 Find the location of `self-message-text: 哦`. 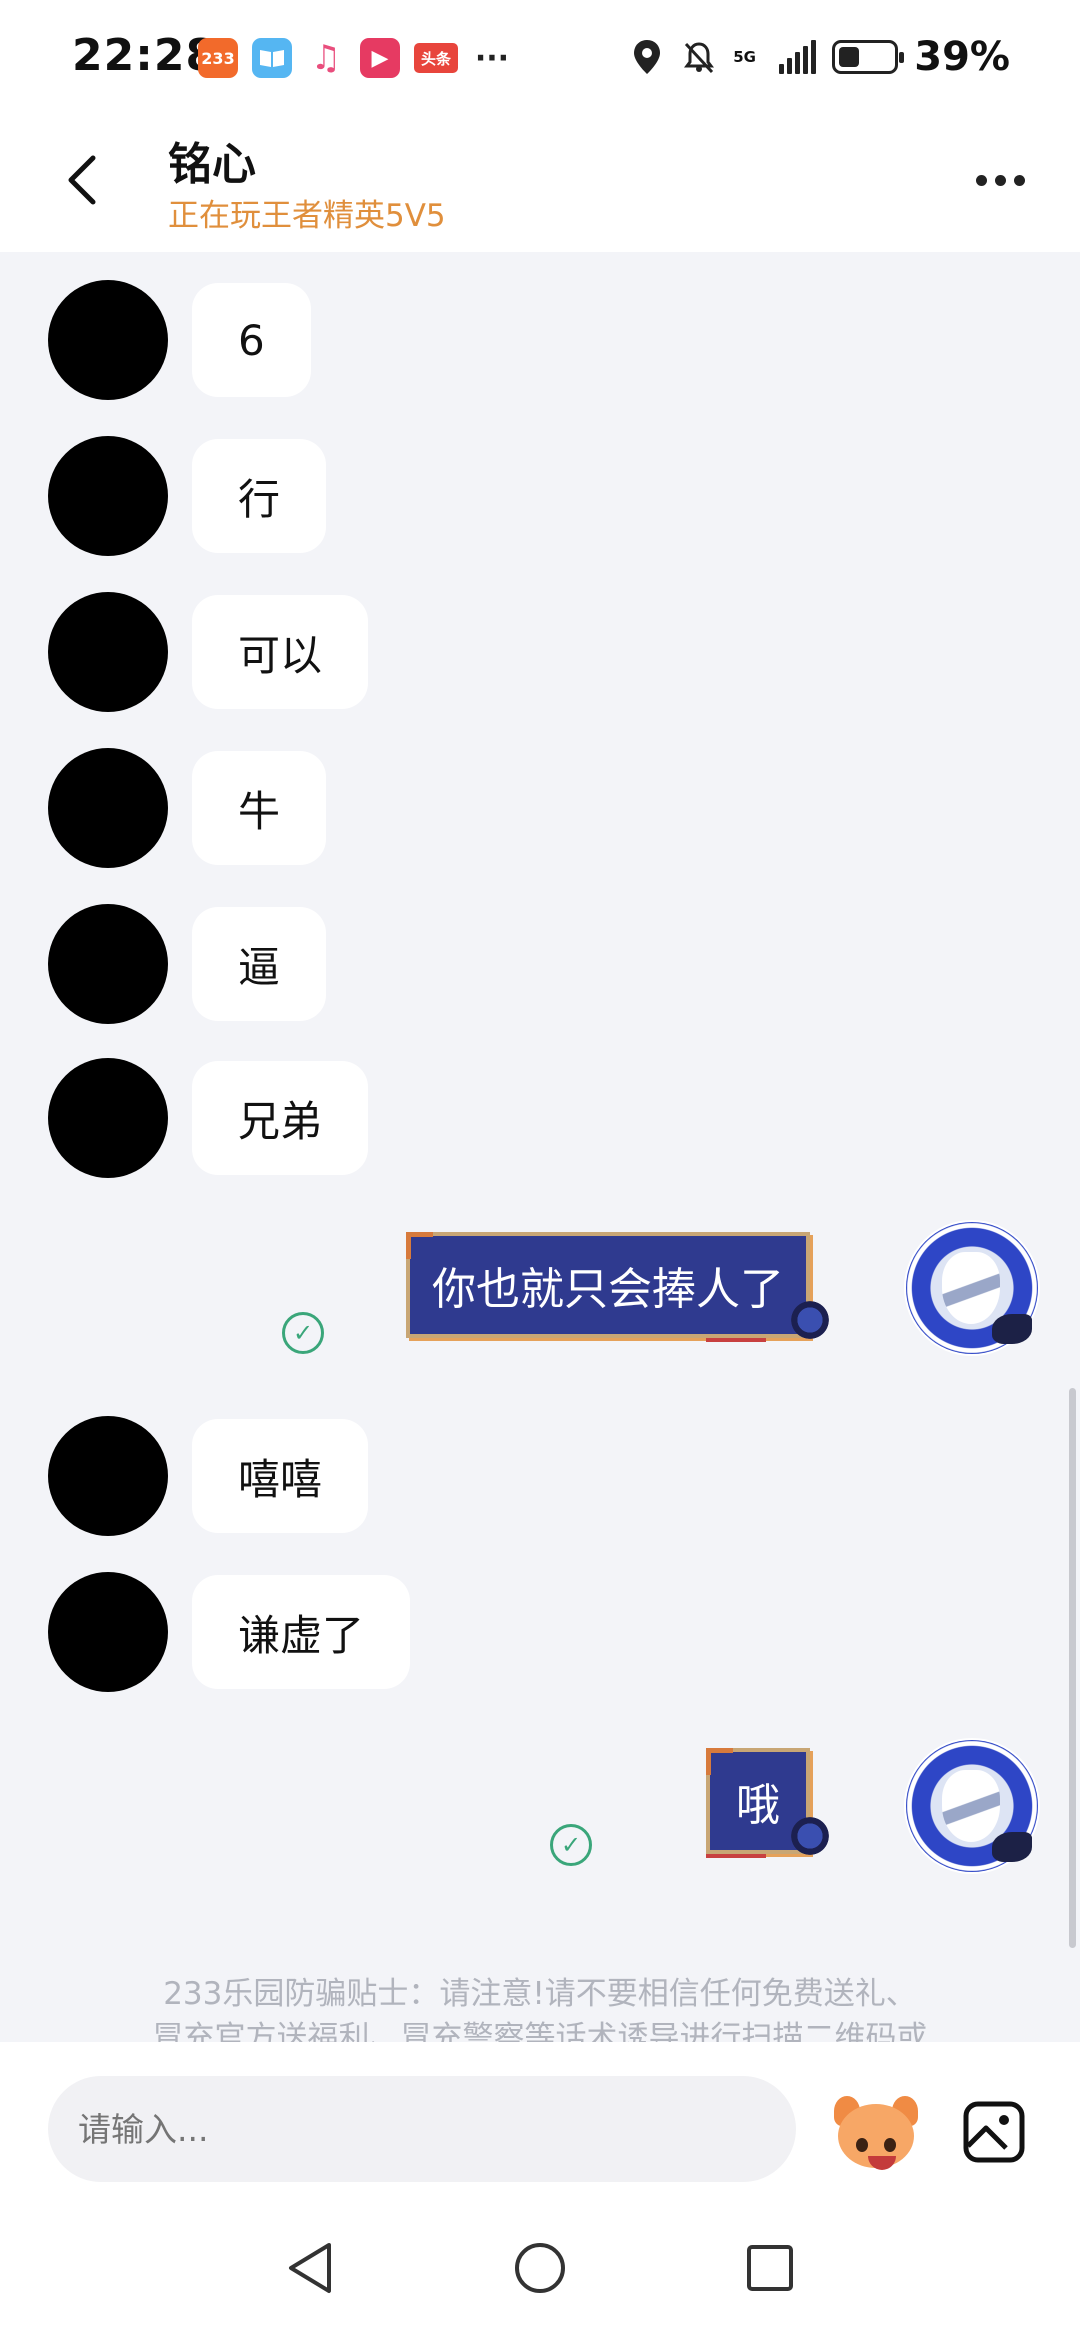

self-message-text: 哦 is located at coordinates (758, 1805).